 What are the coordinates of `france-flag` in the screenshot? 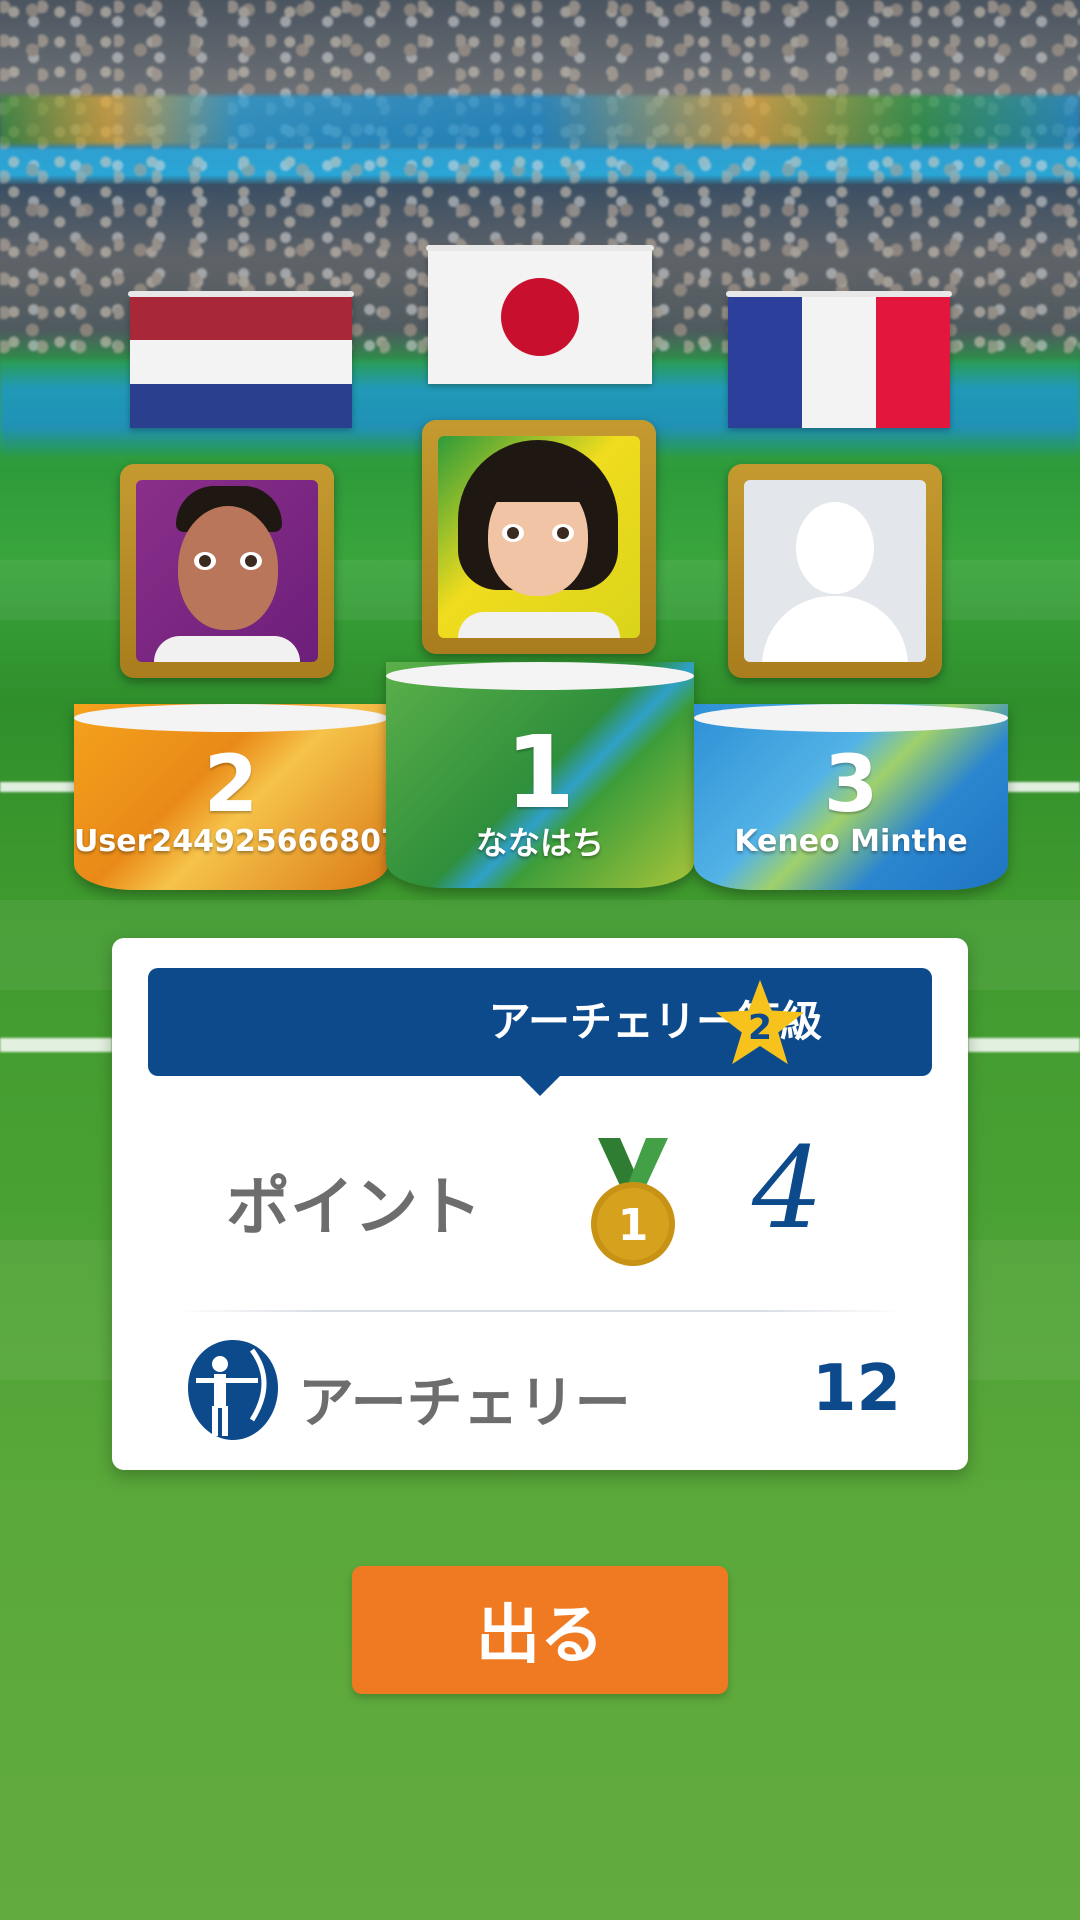 It's located at (839, 359).